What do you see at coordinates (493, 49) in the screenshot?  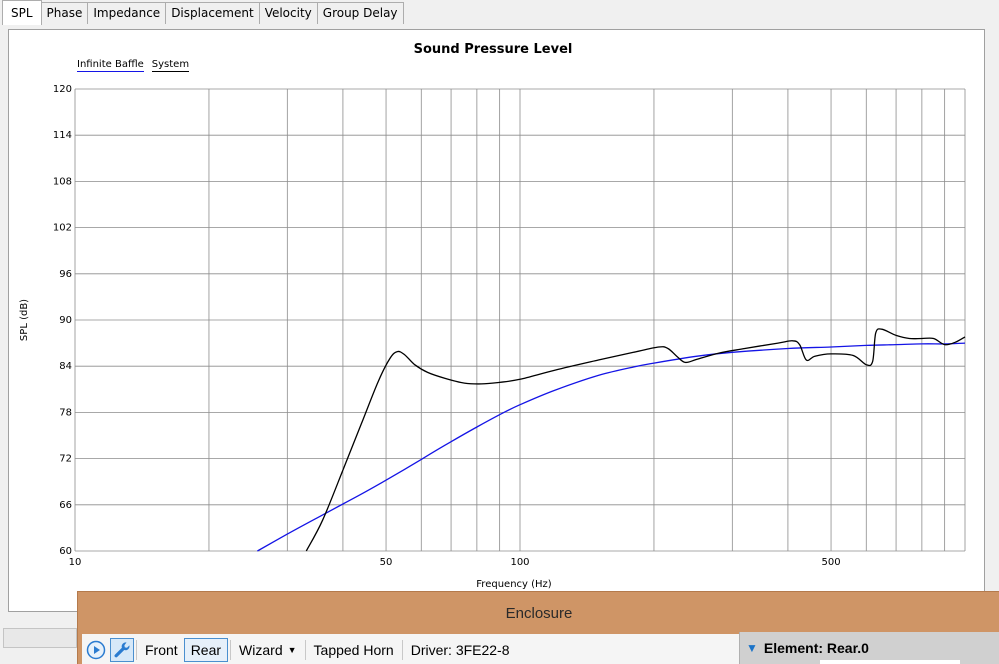 I see `chart-title: Sound Pressure Level` at bounding box center [493, 49].